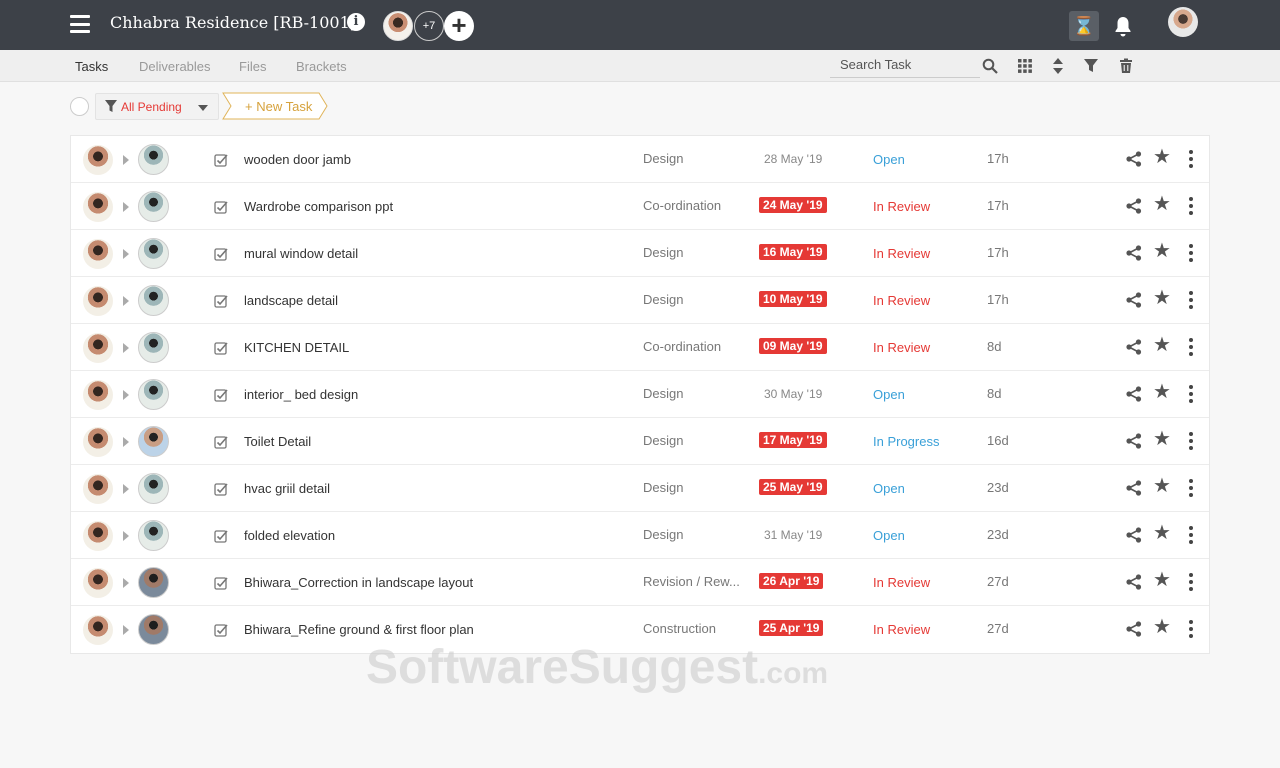 This screenshot has width=1280, height=768. What do you see at coordinates (301, 253) in the screenshot?
I see `task-title: mural window detail` at bounding box center [301, 253].